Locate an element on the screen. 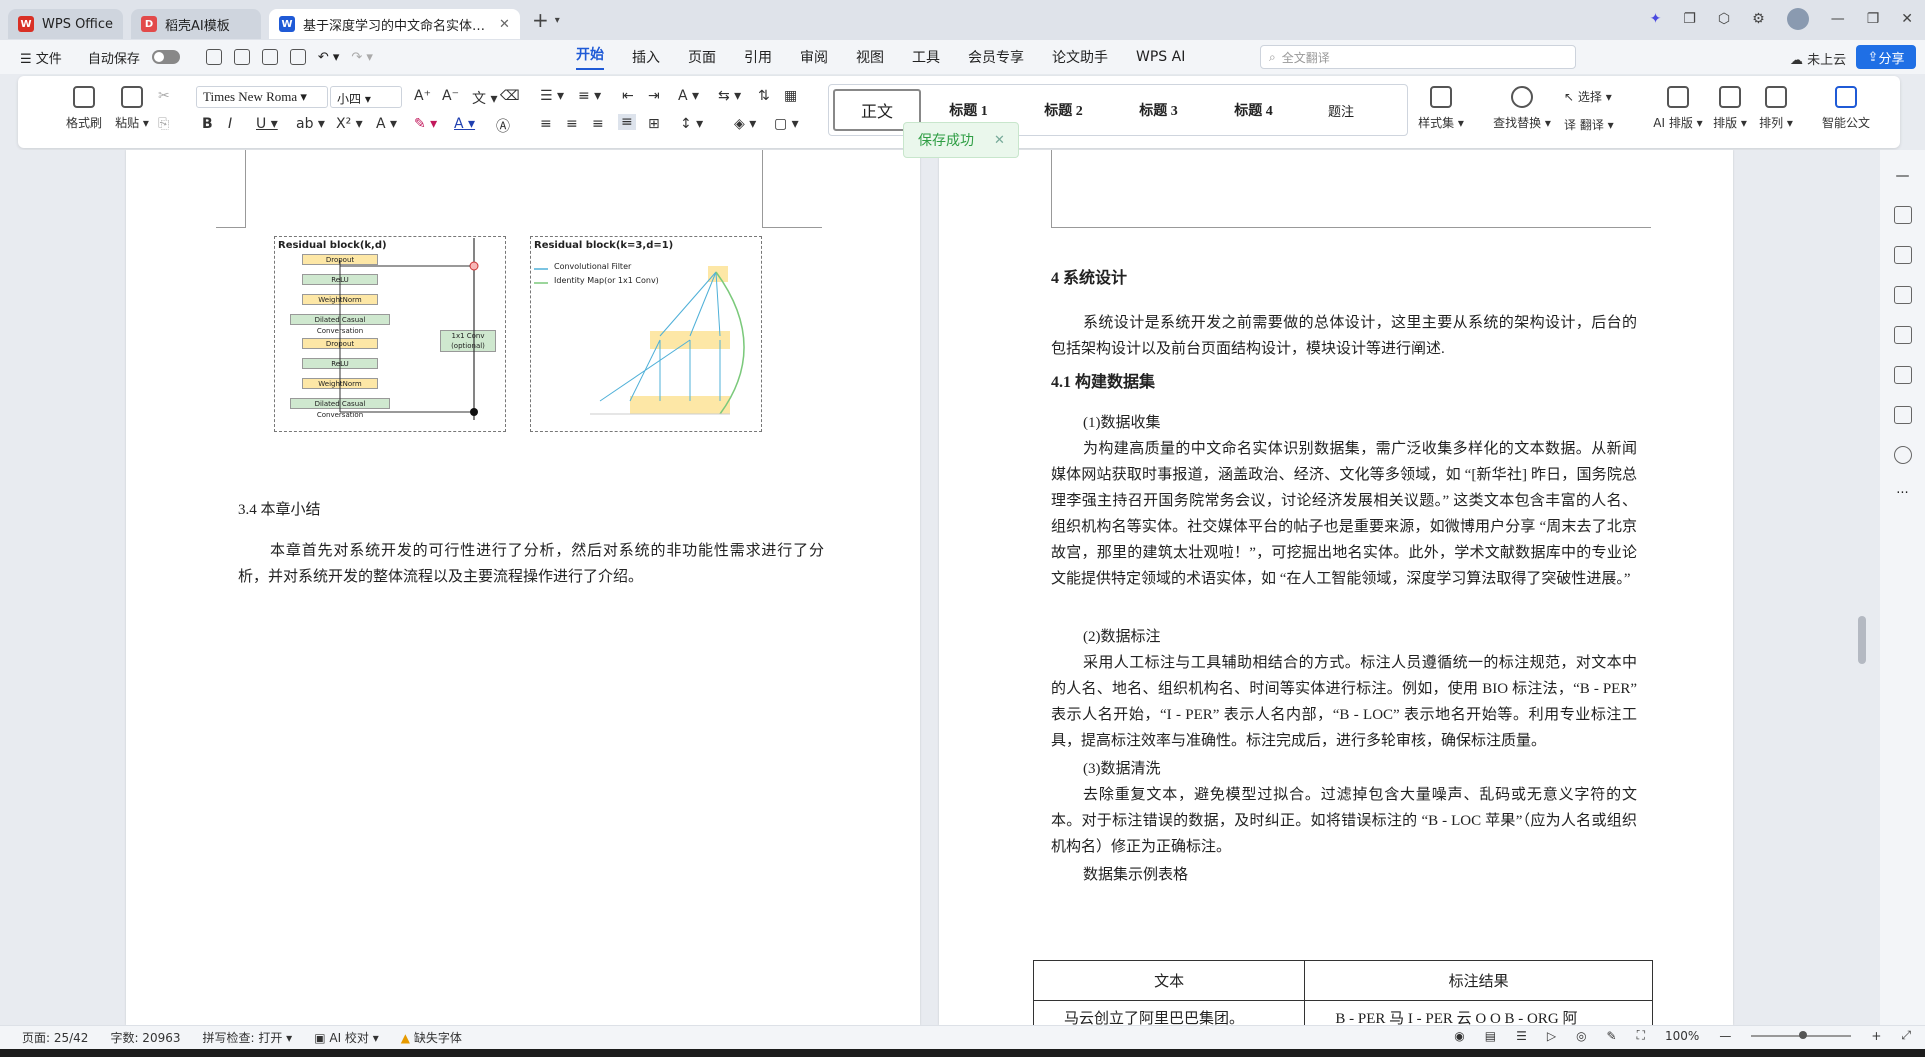  style-caption: 题注 is located at coordinates (1341, 110).